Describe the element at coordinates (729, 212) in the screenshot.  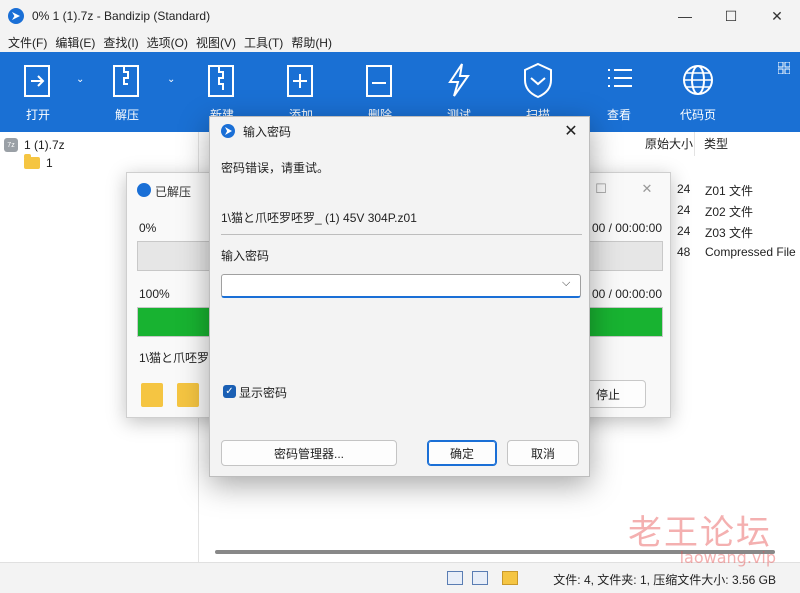
I see `row2-type: Z02 文件` at that location.